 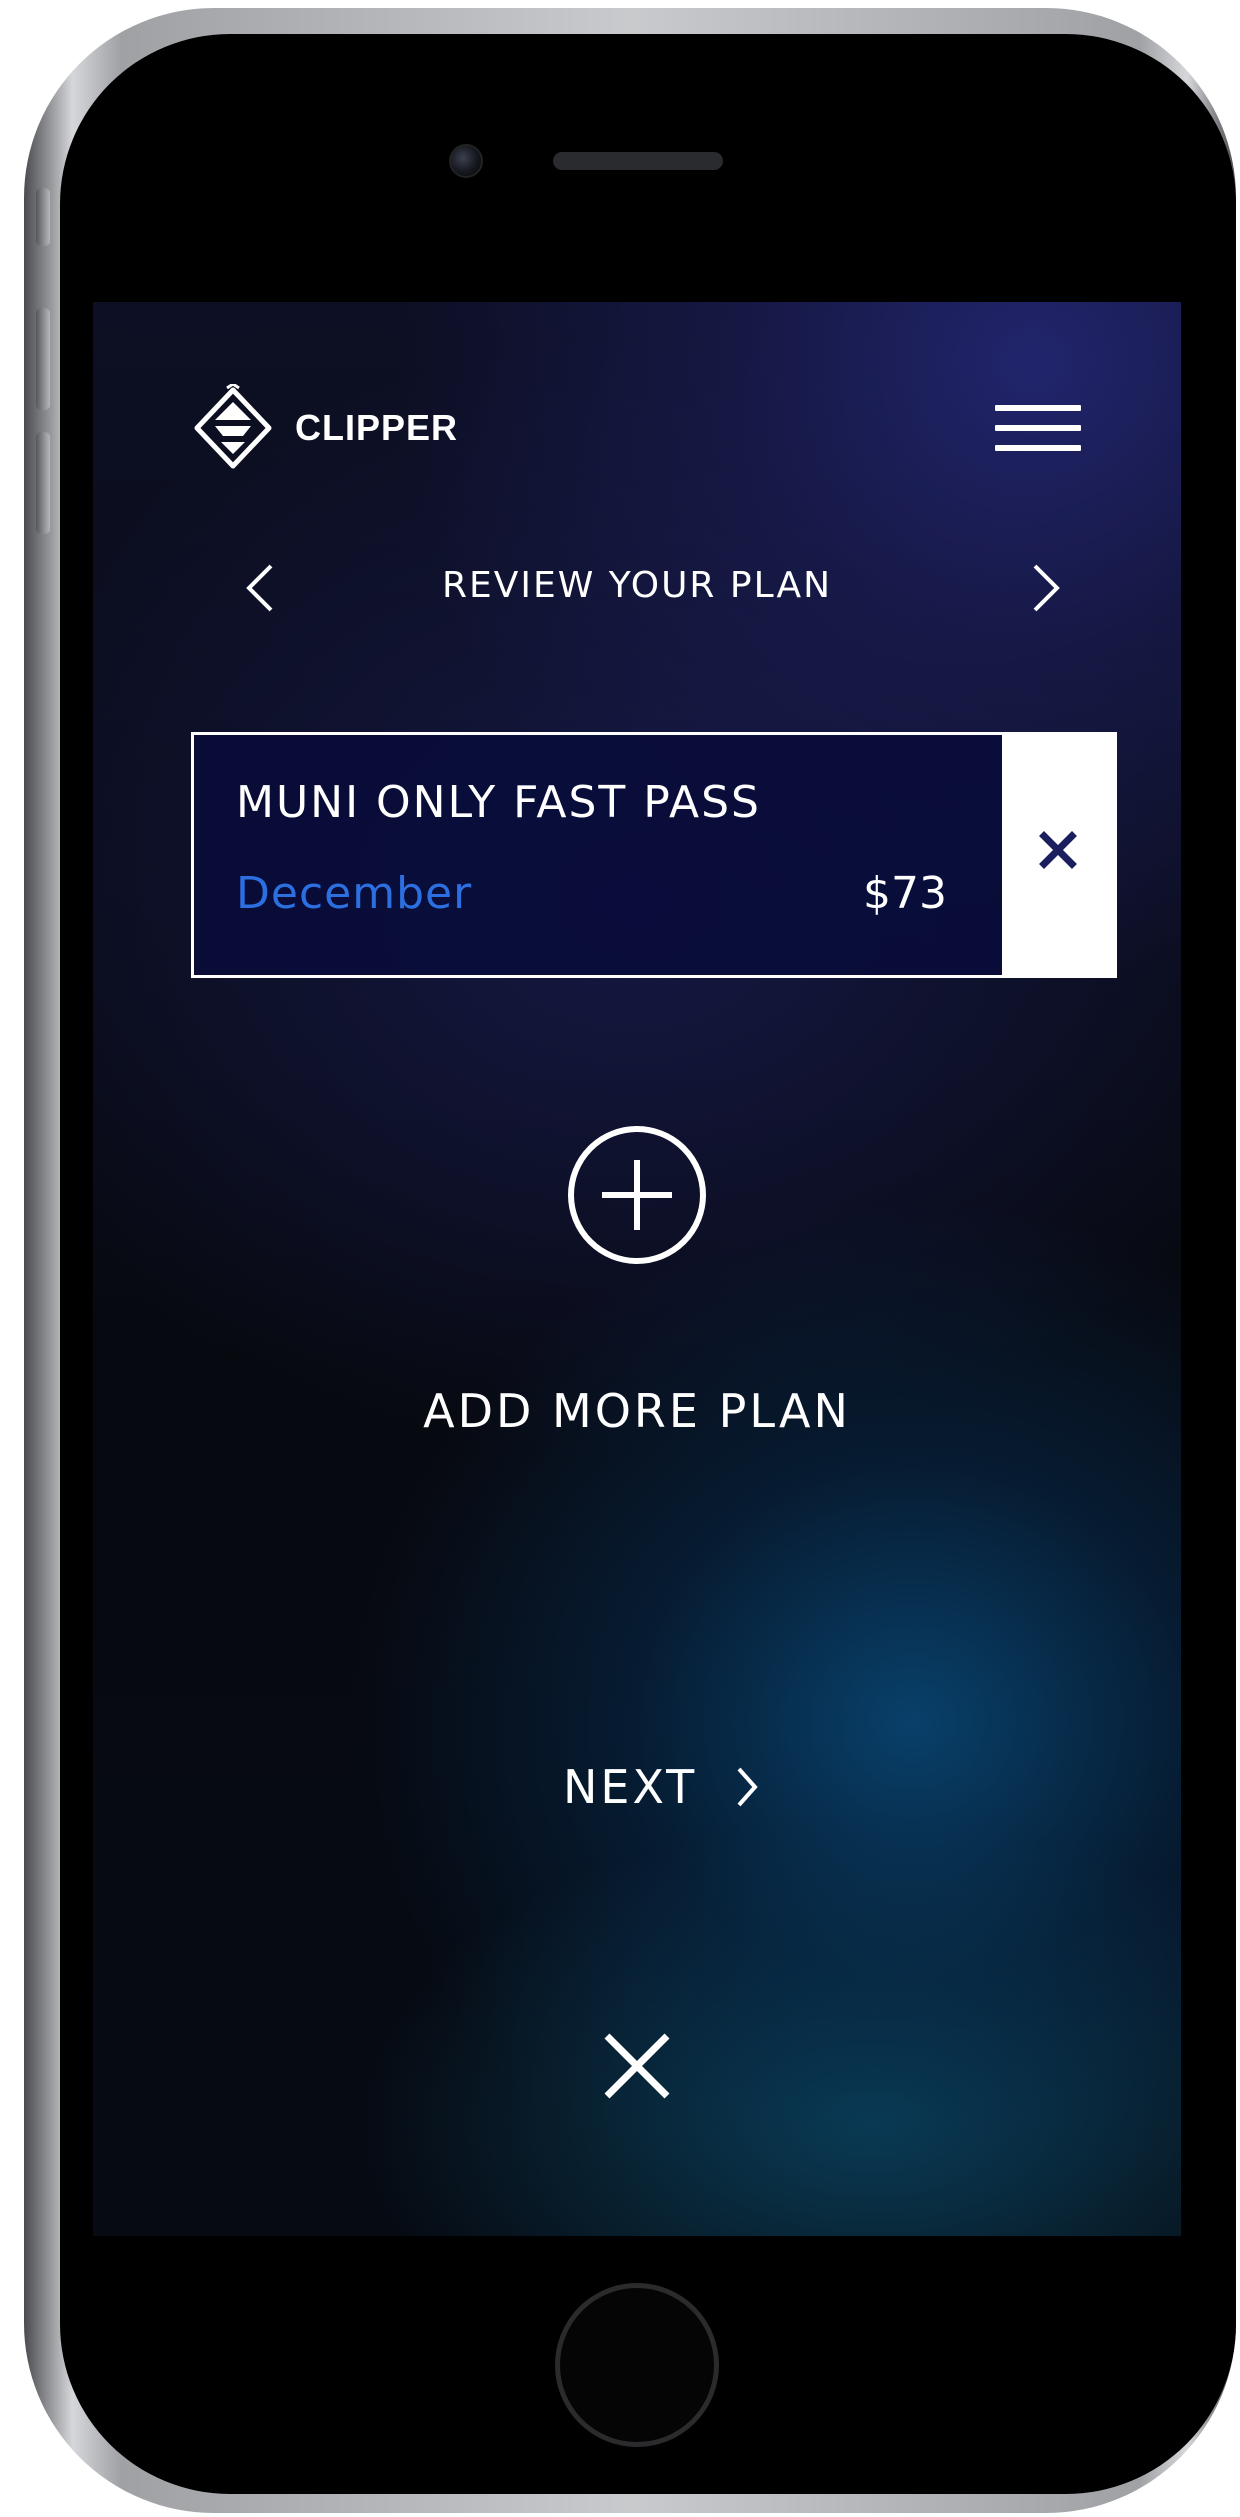 I want to click on plan-month: December, so click(x=354, y=893).